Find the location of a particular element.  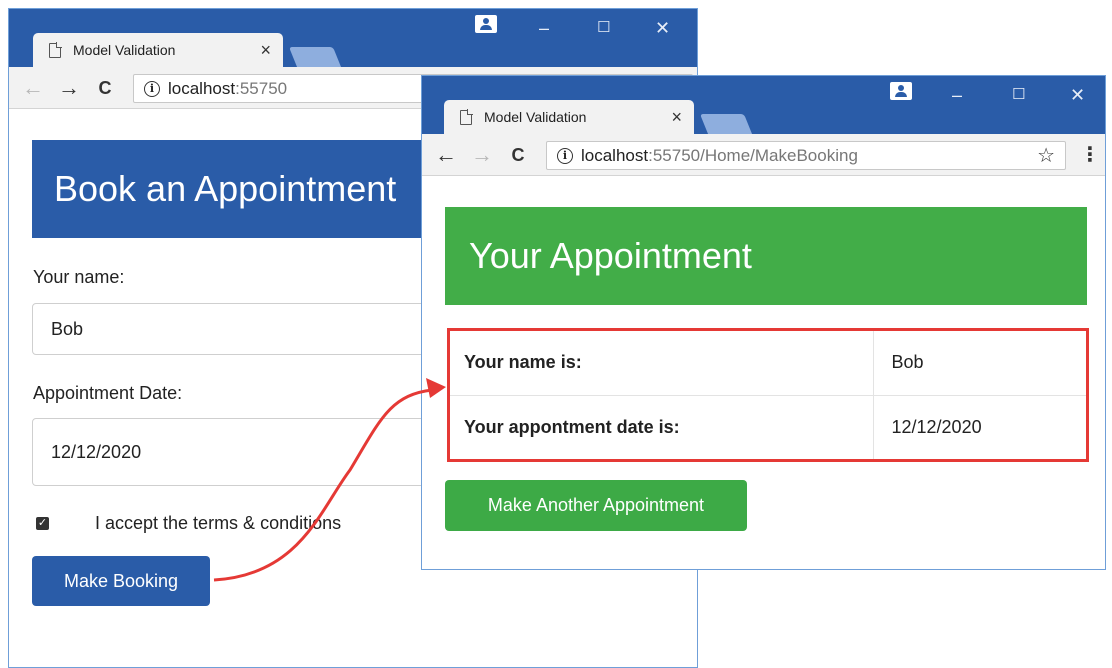

page-title-banner: Your Appointment is located at coordinates (766, 256).